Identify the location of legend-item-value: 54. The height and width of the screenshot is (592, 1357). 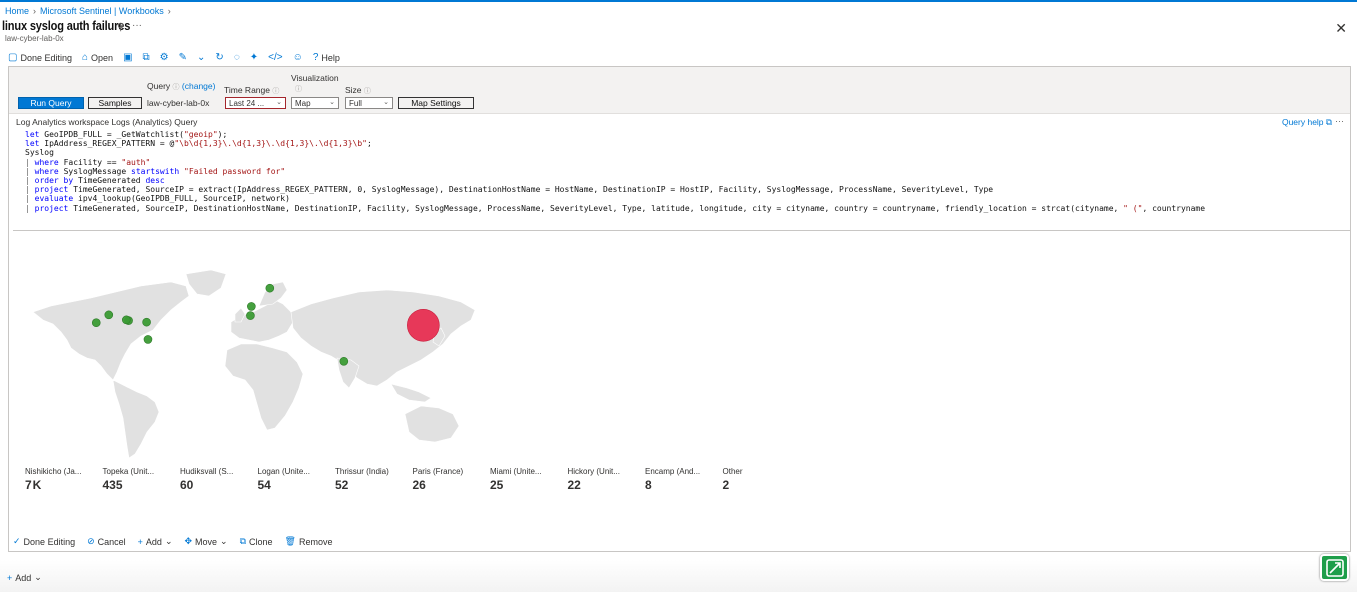
(264, 485).